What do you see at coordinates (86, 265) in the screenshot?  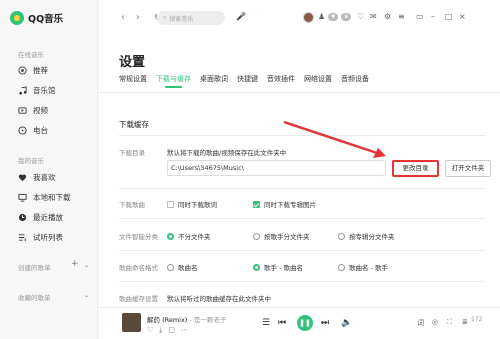 I see `collapse-chevron-icon: ⌄` at bounding box center [86, 265].